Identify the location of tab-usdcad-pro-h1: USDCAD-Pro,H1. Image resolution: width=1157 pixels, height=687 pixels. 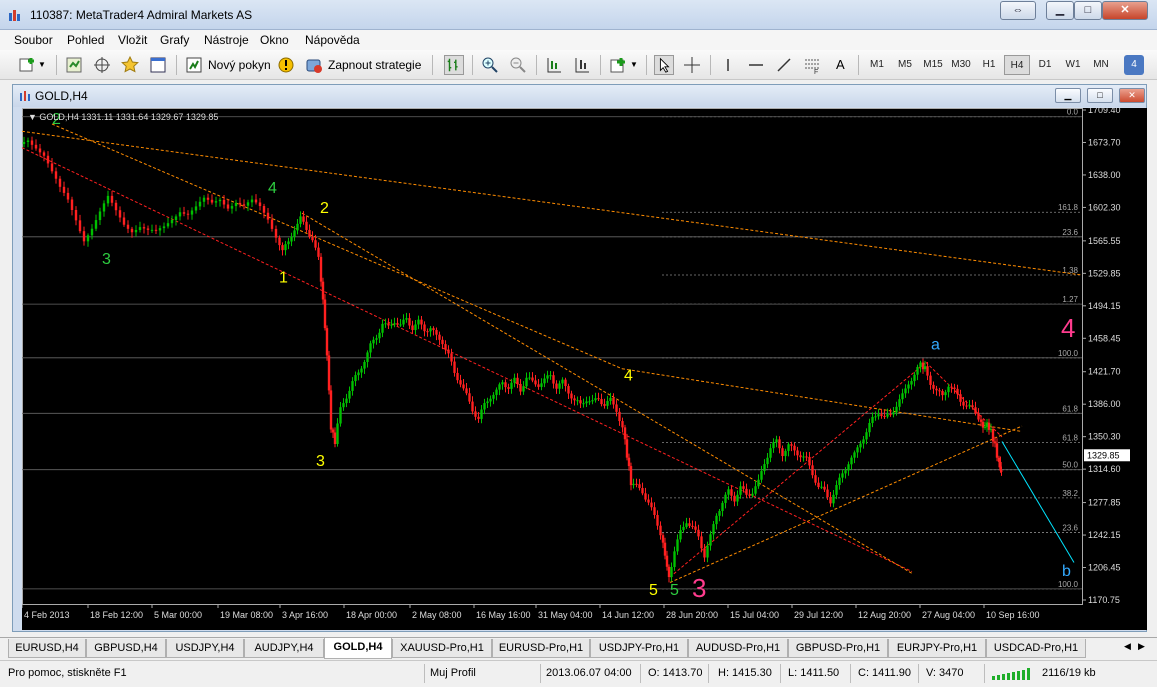
(1036, 648).